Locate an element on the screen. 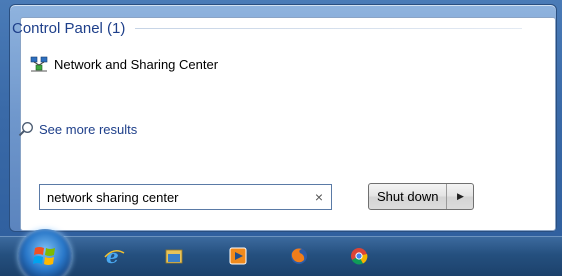 This screenshot has height=276, width=562. see-more-label: See more results is located at coordinates (88, 129).